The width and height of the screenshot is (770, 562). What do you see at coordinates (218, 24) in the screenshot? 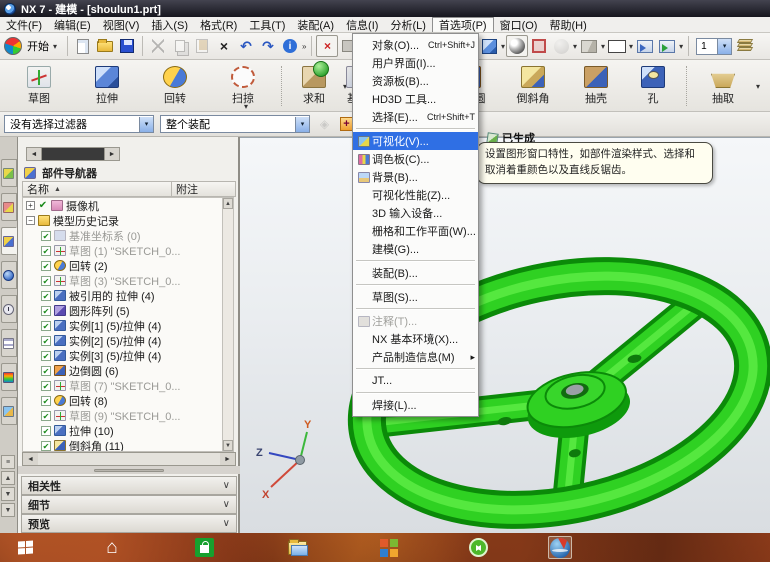
I see `menu-format: 格式(R)` at bounding box center [218, 24].